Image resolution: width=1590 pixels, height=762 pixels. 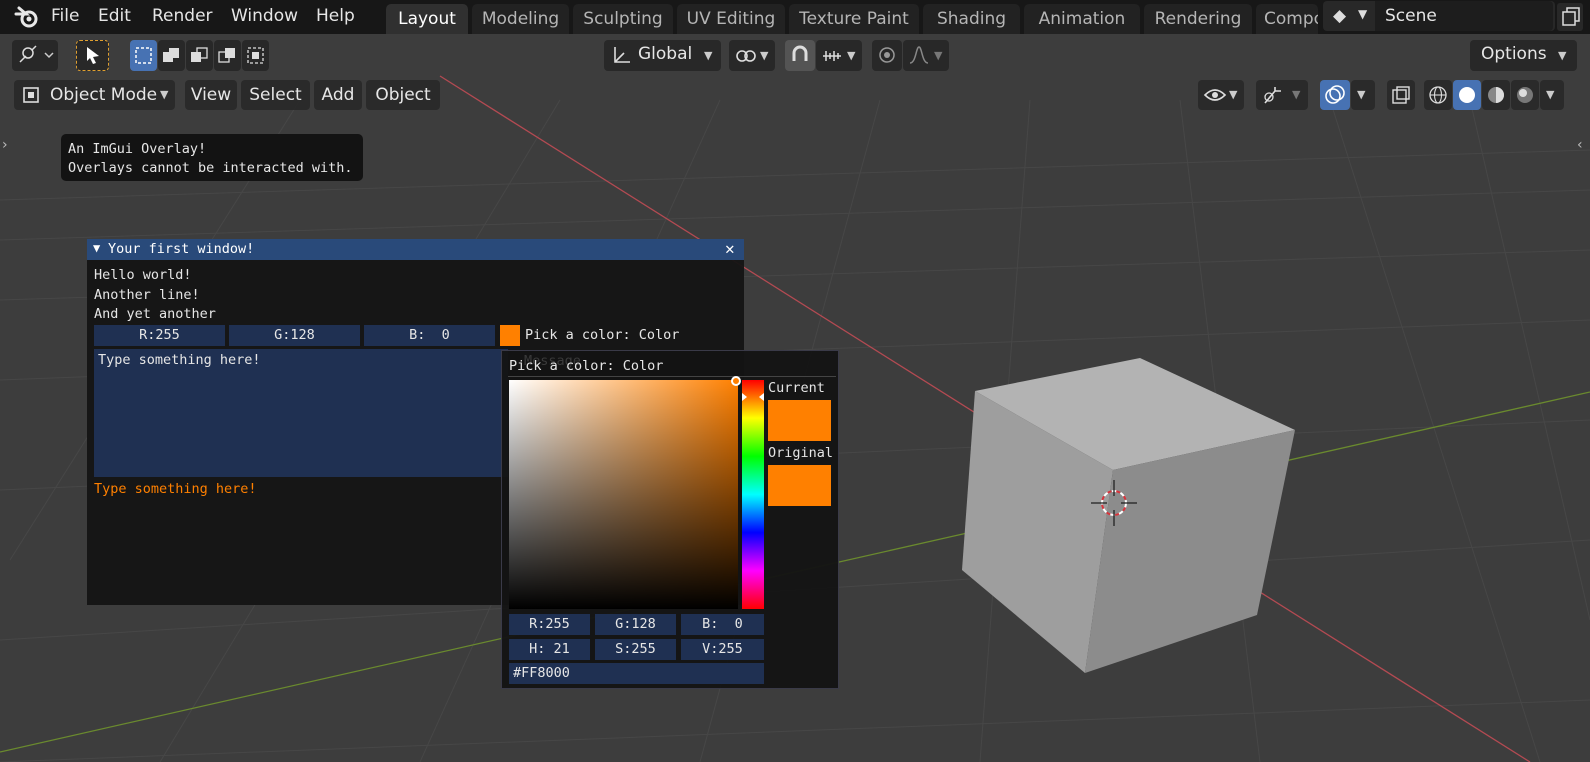 What do you see at coordinates (1464, 16) in the screenshot?
I see `scene-name-field: Scene` at bounding box center [1464, 16].